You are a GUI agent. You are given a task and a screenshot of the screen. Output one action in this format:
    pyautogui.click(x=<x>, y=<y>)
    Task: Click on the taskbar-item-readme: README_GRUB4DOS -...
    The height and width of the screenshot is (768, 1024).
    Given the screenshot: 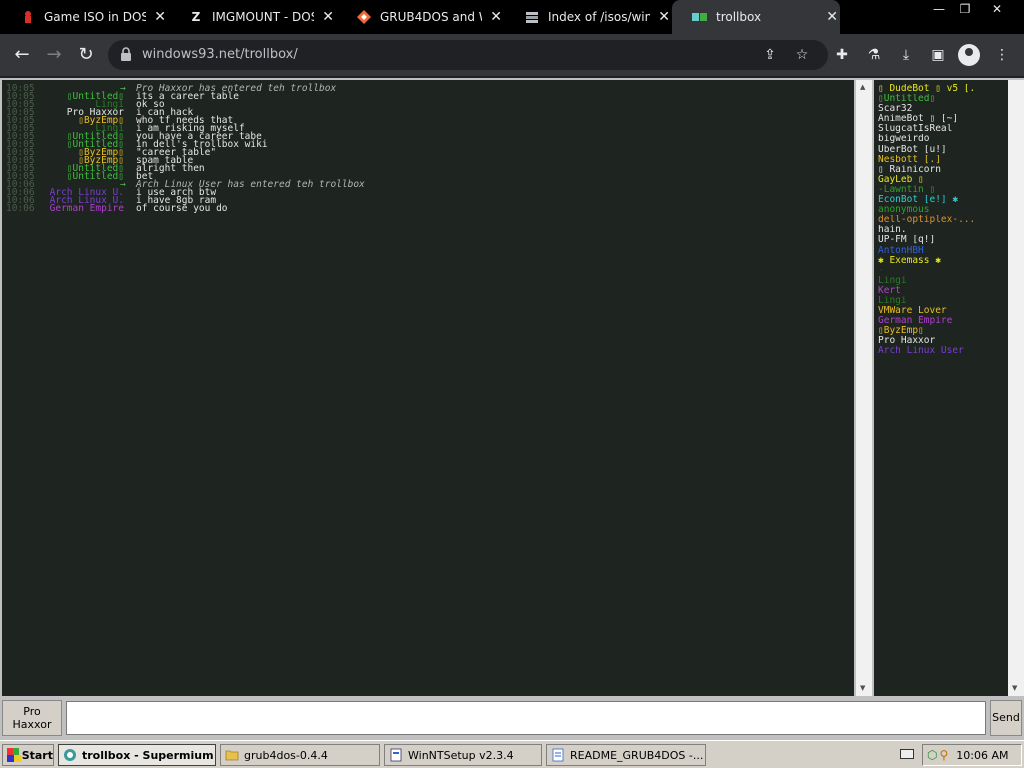 What is the action you would take?
    pyautogui.click(x=626, y=755)
    